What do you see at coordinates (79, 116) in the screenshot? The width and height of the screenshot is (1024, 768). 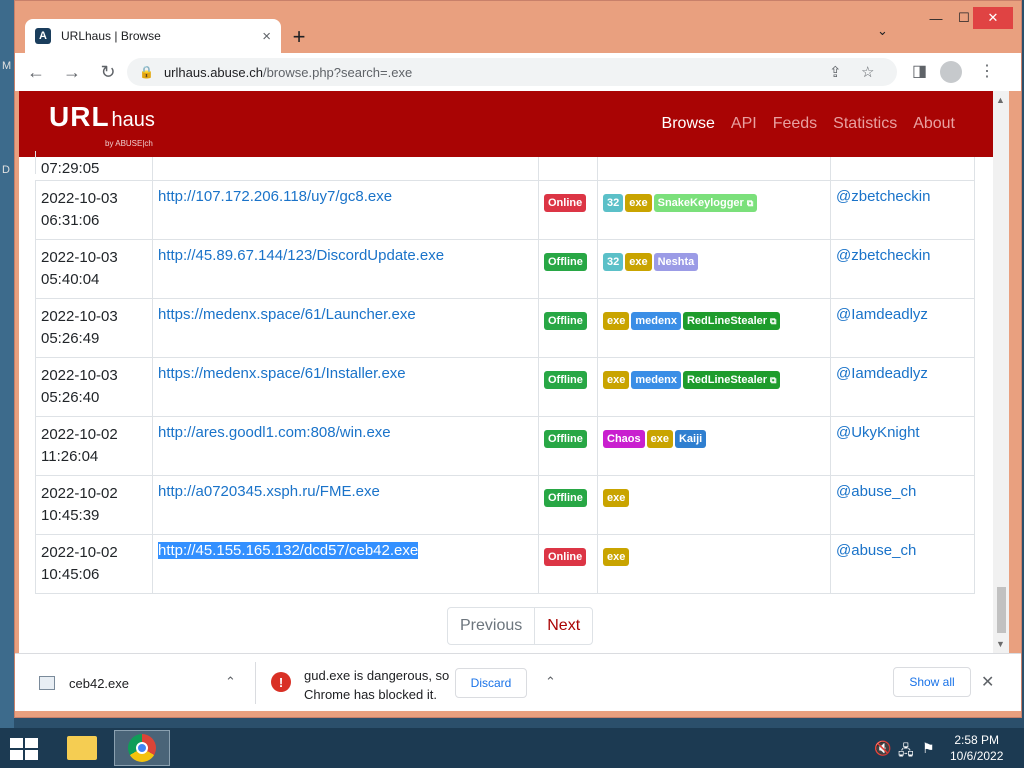 I see `brand-url: URL` at bounding box center [79, 116].